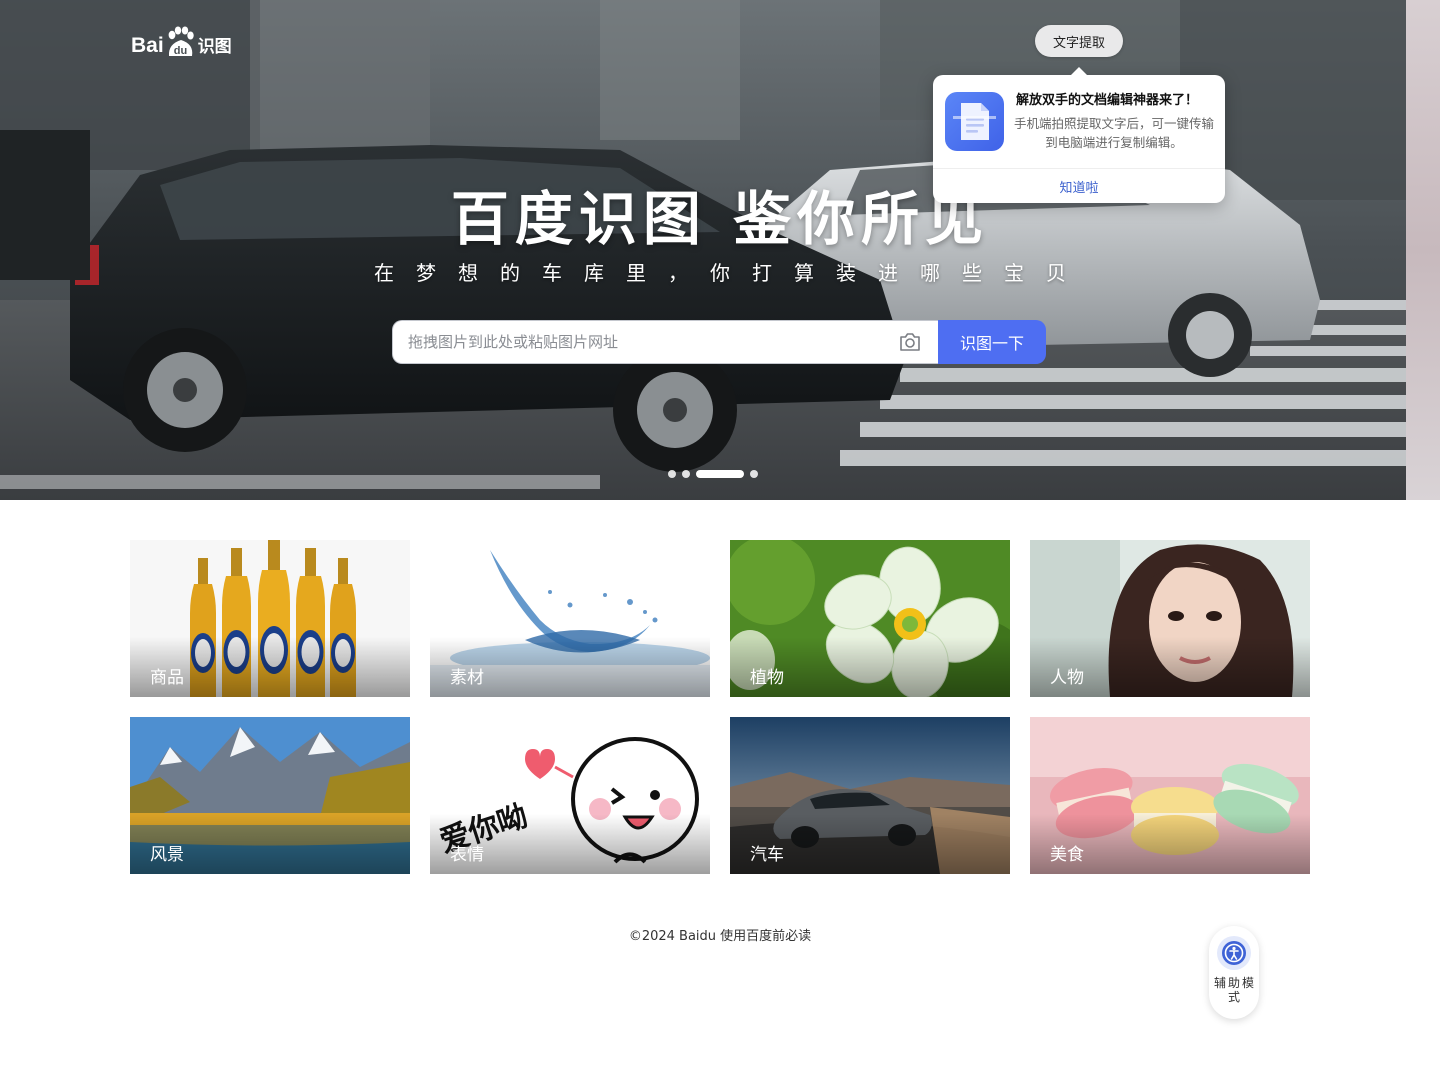  I want to click on category-tile-scenery: 风景, so click(270, 795).